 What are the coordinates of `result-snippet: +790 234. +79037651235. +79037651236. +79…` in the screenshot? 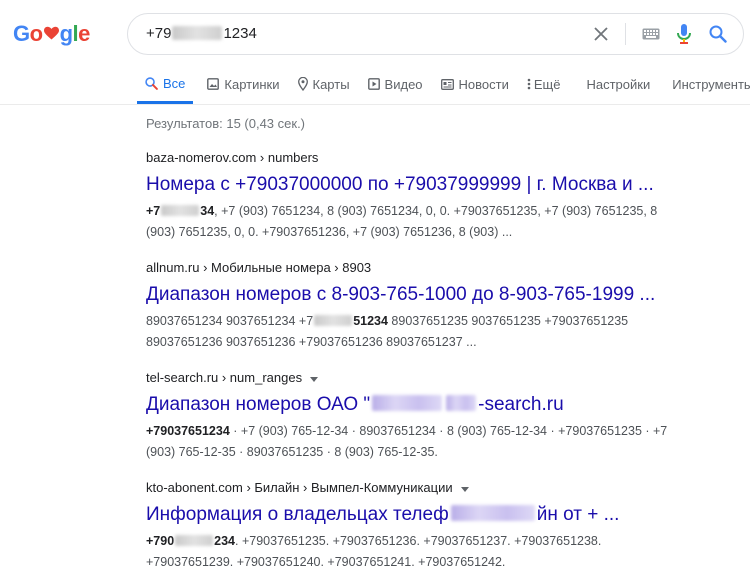 It's located at (446, 552).